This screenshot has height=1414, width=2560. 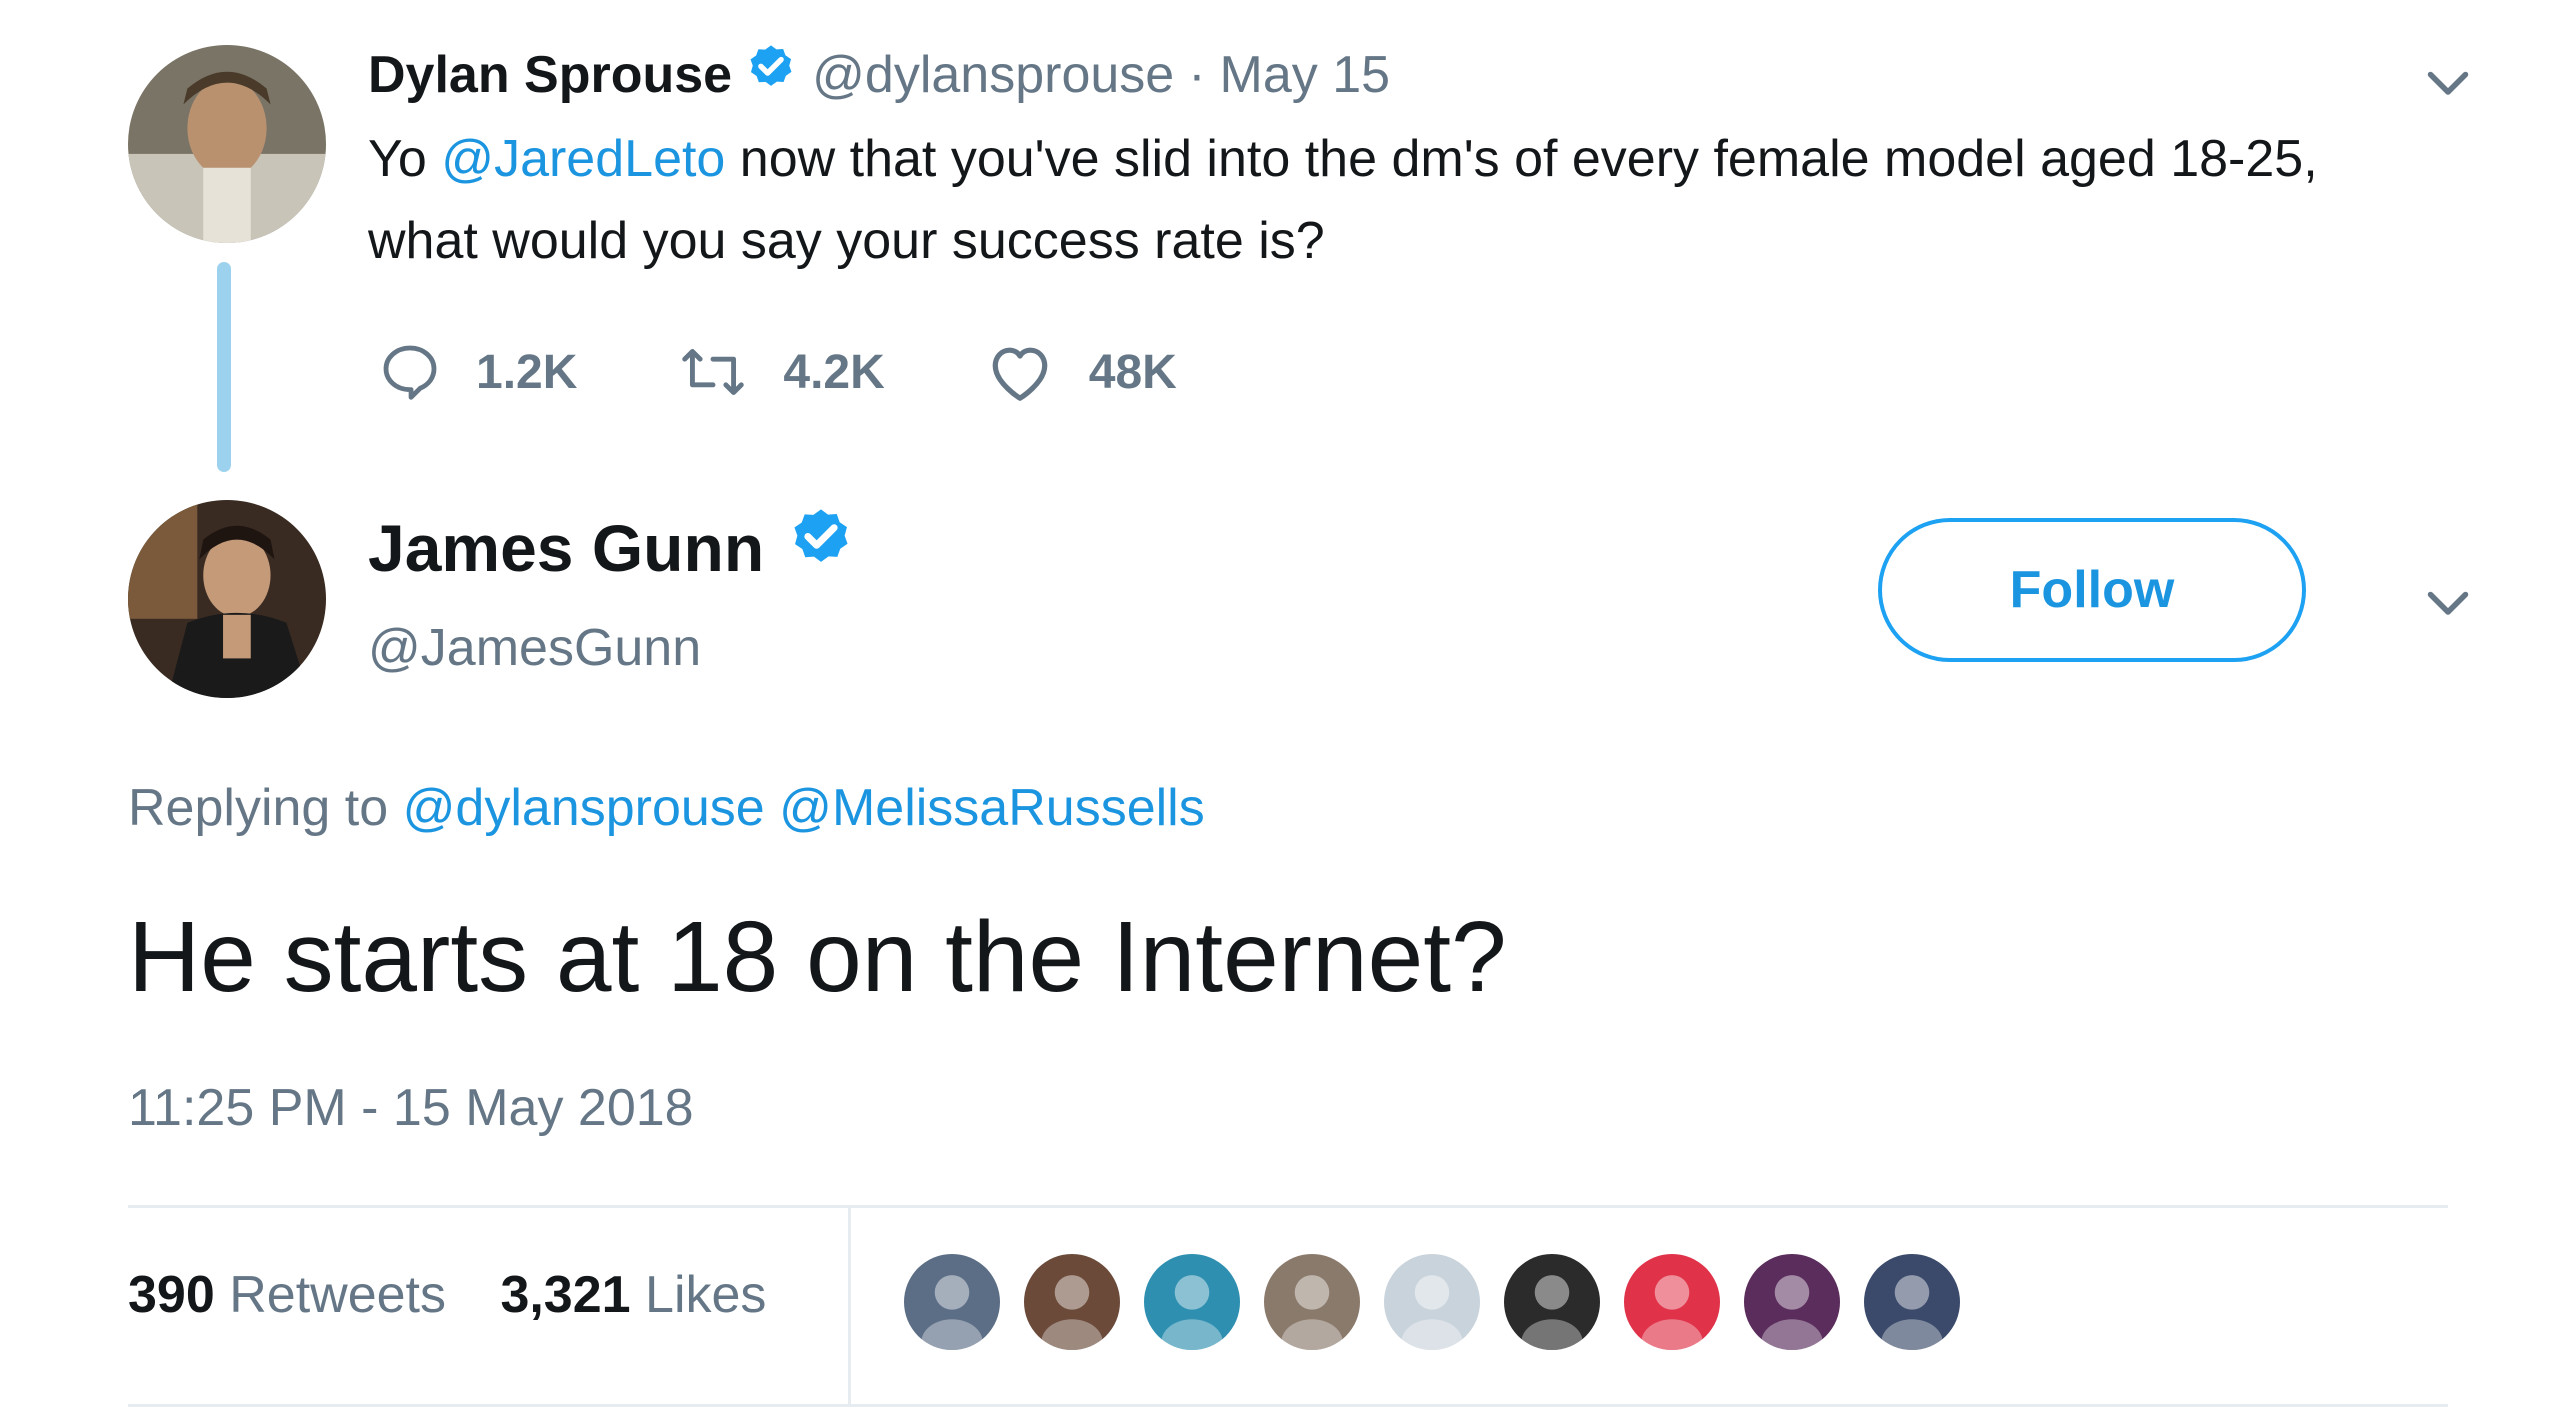 I want to click on stats-top-divider, so click(x=1288, y=1206).